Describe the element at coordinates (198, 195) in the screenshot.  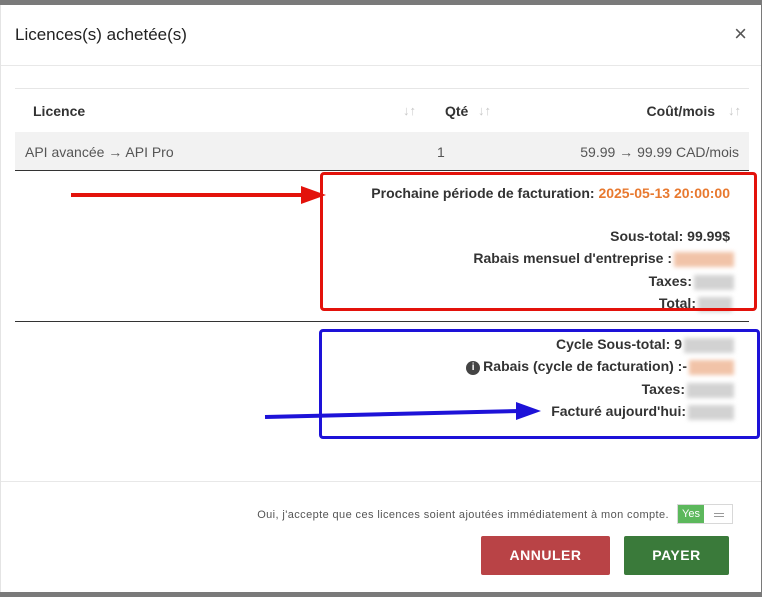
I see `red-arrow-icon` at that location.